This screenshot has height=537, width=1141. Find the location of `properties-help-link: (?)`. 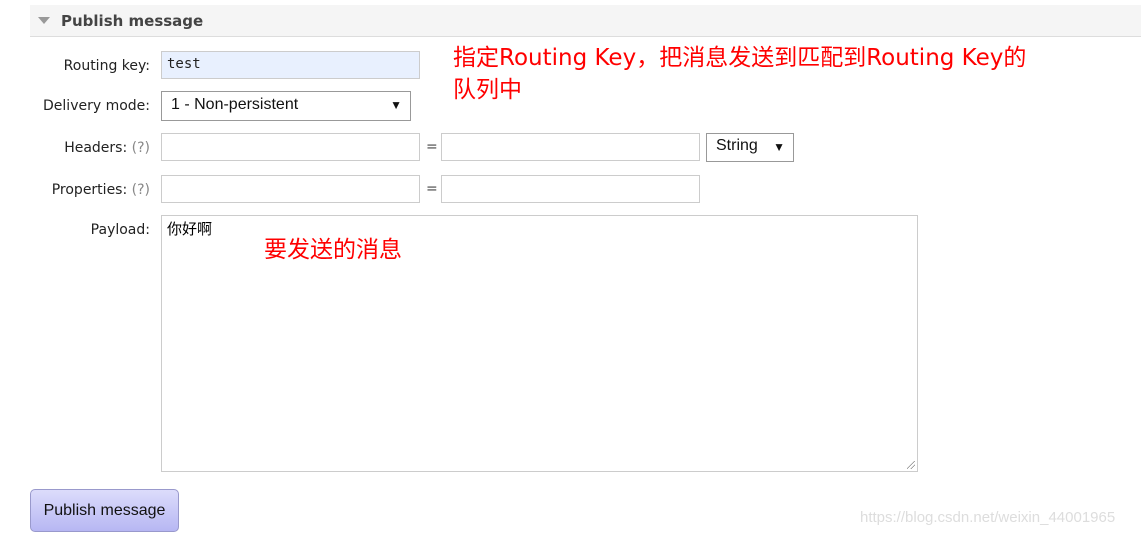

properties-help-link: (?) is located at coordinates (141, 190).